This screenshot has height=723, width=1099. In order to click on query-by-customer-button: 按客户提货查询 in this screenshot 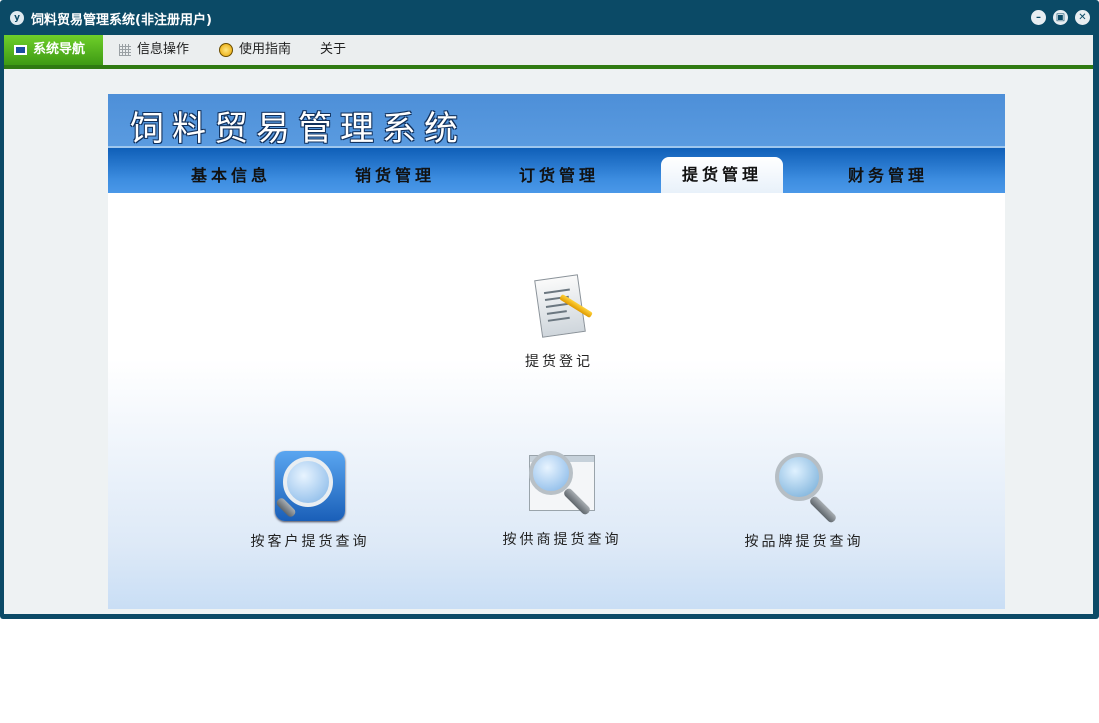, I will do `click(310, 501)`.